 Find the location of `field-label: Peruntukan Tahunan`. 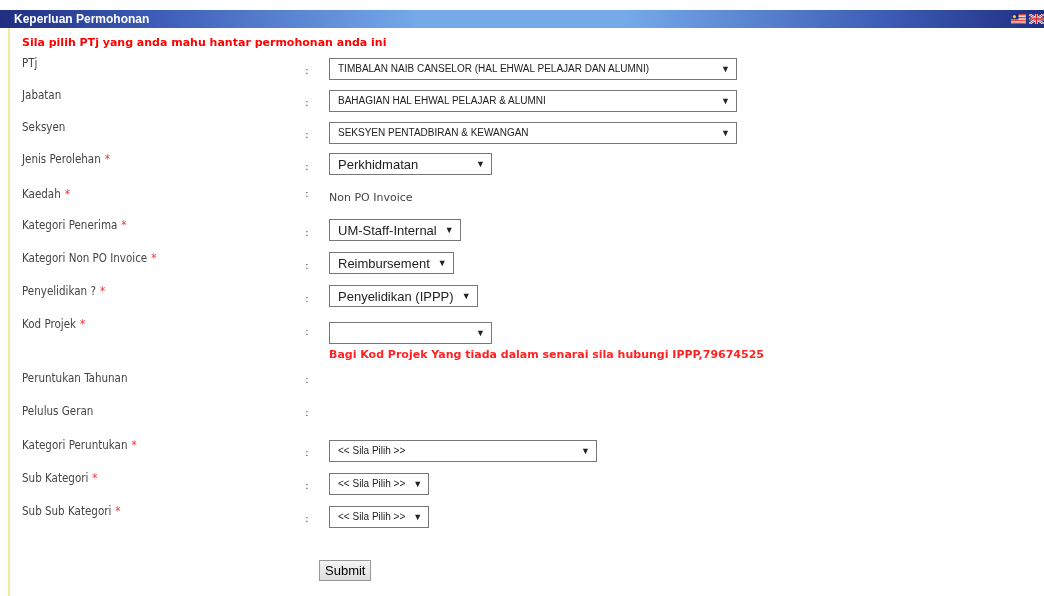

field-label: Peruntukan Tahunan is located at coordinates (75, 378).